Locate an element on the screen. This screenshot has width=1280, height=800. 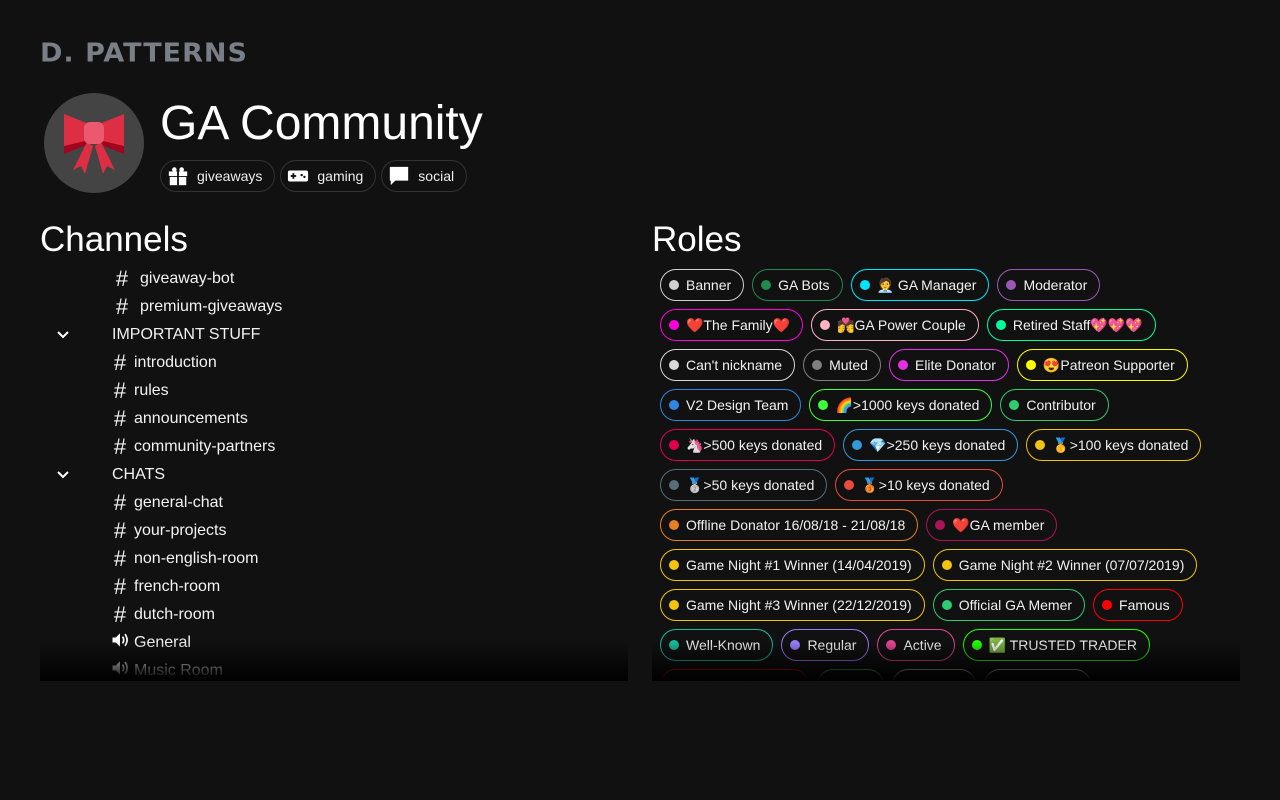
channel-name: non-english-room is located at coordinates (196, 558).